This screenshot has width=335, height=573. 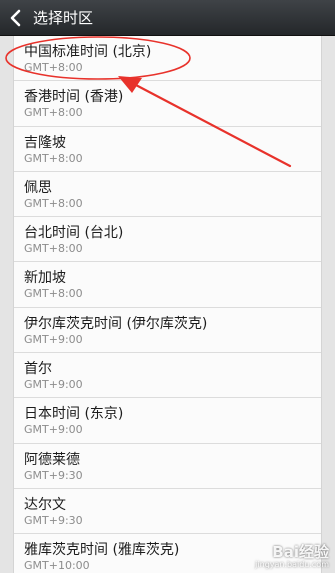 What do you see at coordinates (45, 142) in the screenshot?
I see `timezone-name: 吉隆坡` at bounding box center [45, 142].